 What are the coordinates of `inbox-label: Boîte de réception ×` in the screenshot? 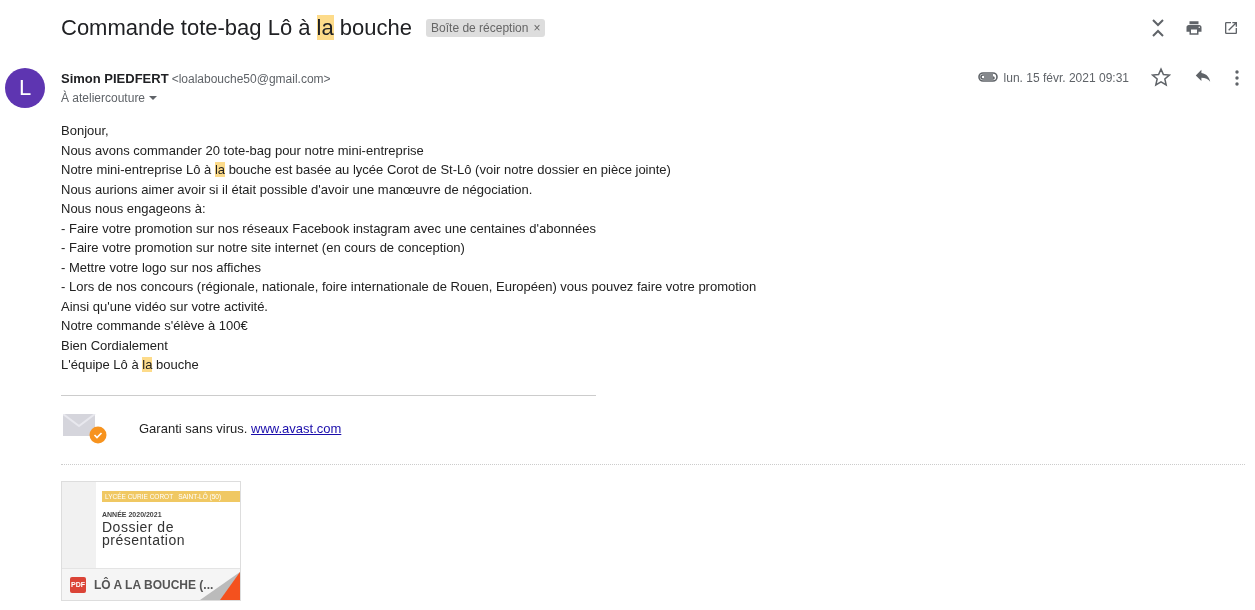 It's located at (486, 28).